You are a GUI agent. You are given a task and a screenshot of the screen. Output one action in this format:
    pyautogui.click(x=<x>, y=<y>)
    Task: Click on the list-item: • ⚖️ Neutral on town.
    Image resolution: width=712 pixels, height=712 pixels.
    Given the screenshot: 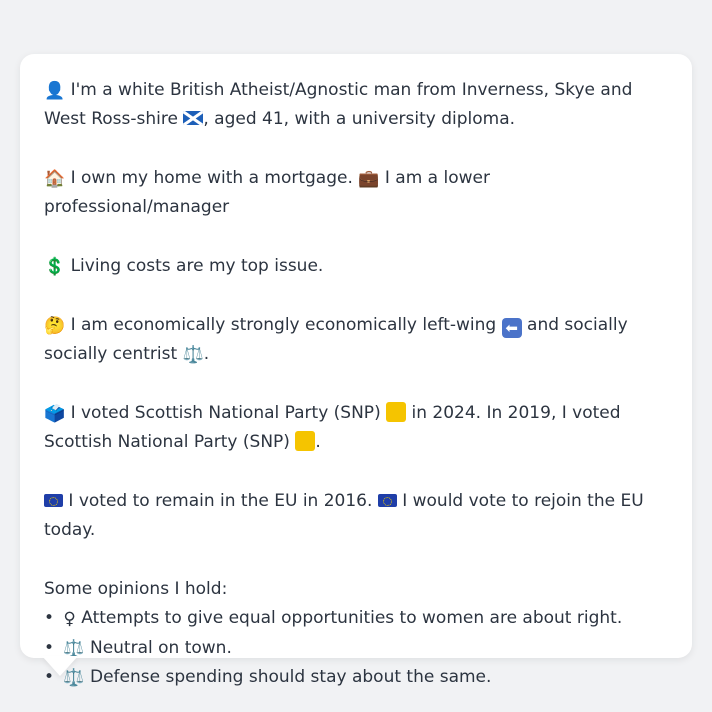 What is the action you would take?
    pyautogui.click(x=138, y=648)
    